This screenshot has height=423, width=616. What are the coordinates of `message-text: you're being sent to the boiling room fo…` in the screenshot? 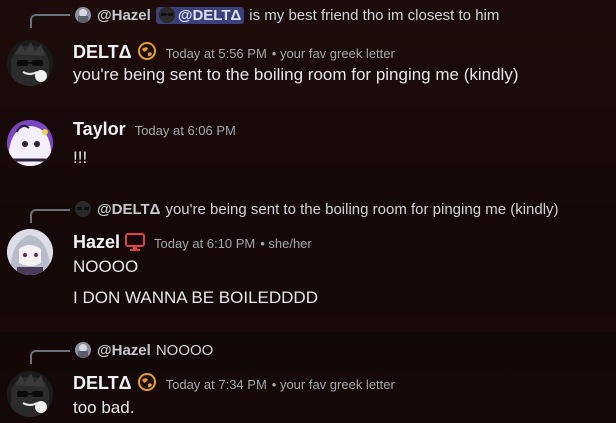 It's located at (296, 74).